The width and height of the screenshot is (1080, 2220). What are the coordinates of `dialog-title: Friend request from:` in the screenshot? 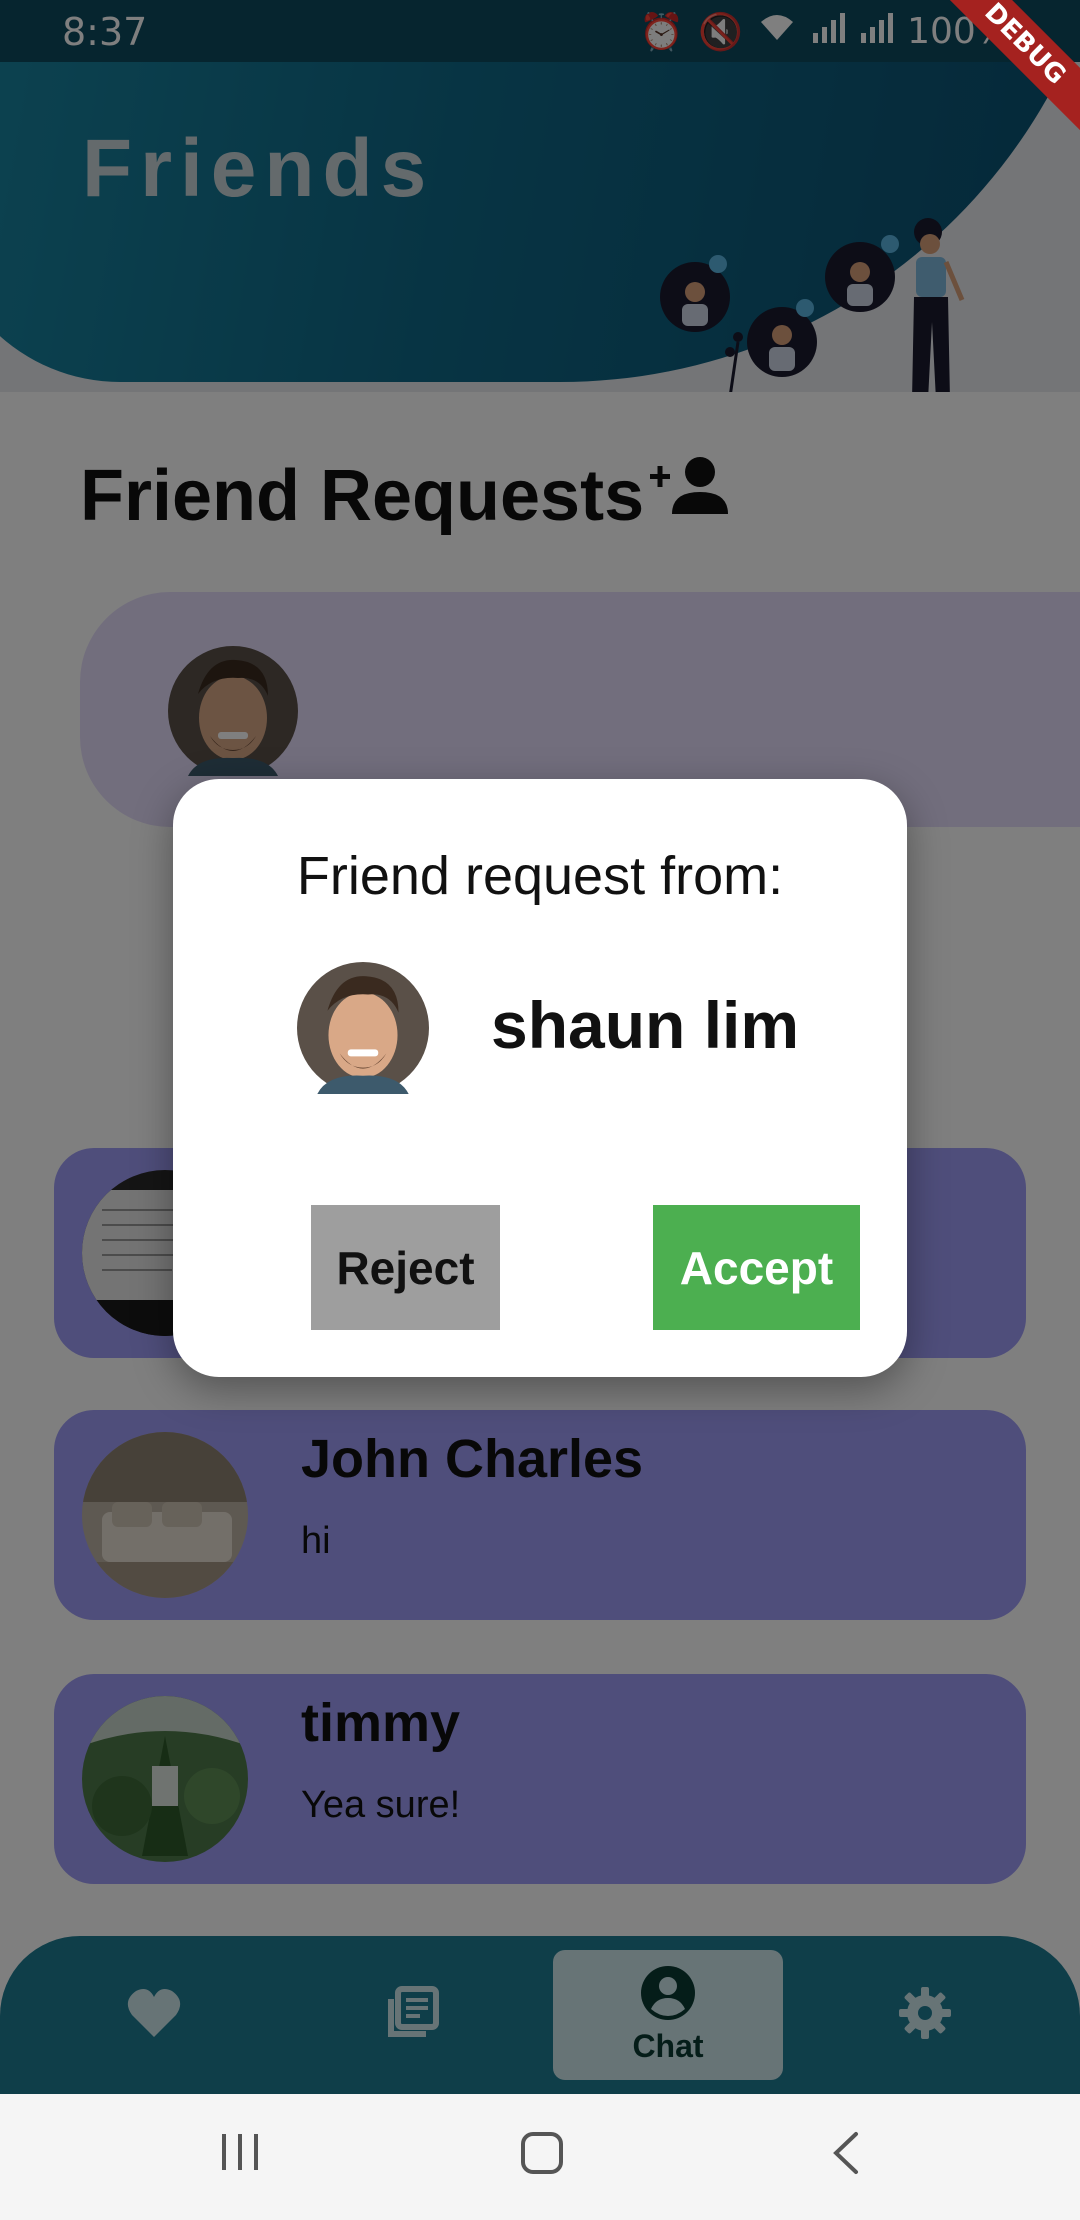 It's located at (540, 876).